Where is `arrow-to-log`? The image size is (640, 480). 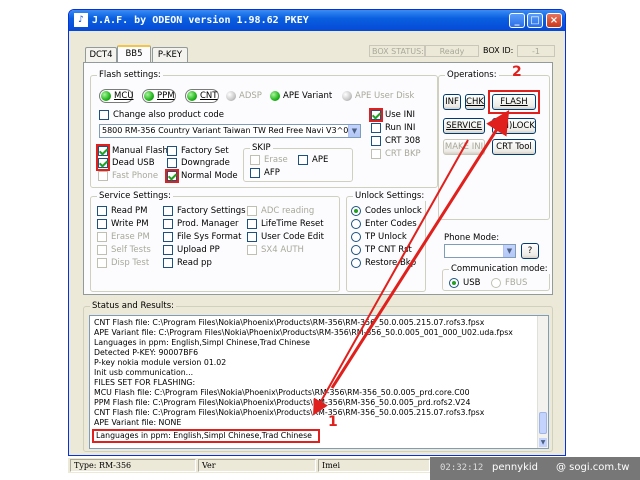 arrow-to-log is located at coordinates (391, 277).